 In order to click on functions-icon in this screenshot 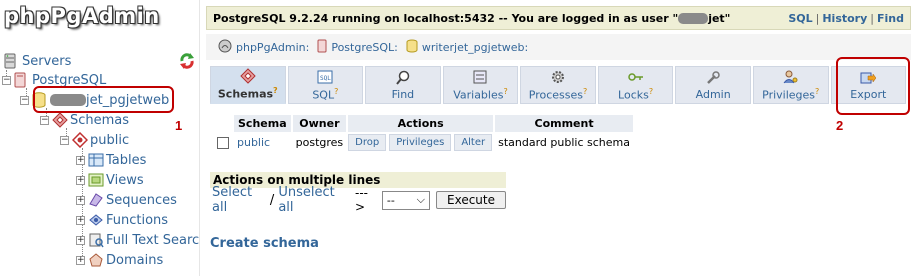, I will do `click(95, 220)`.